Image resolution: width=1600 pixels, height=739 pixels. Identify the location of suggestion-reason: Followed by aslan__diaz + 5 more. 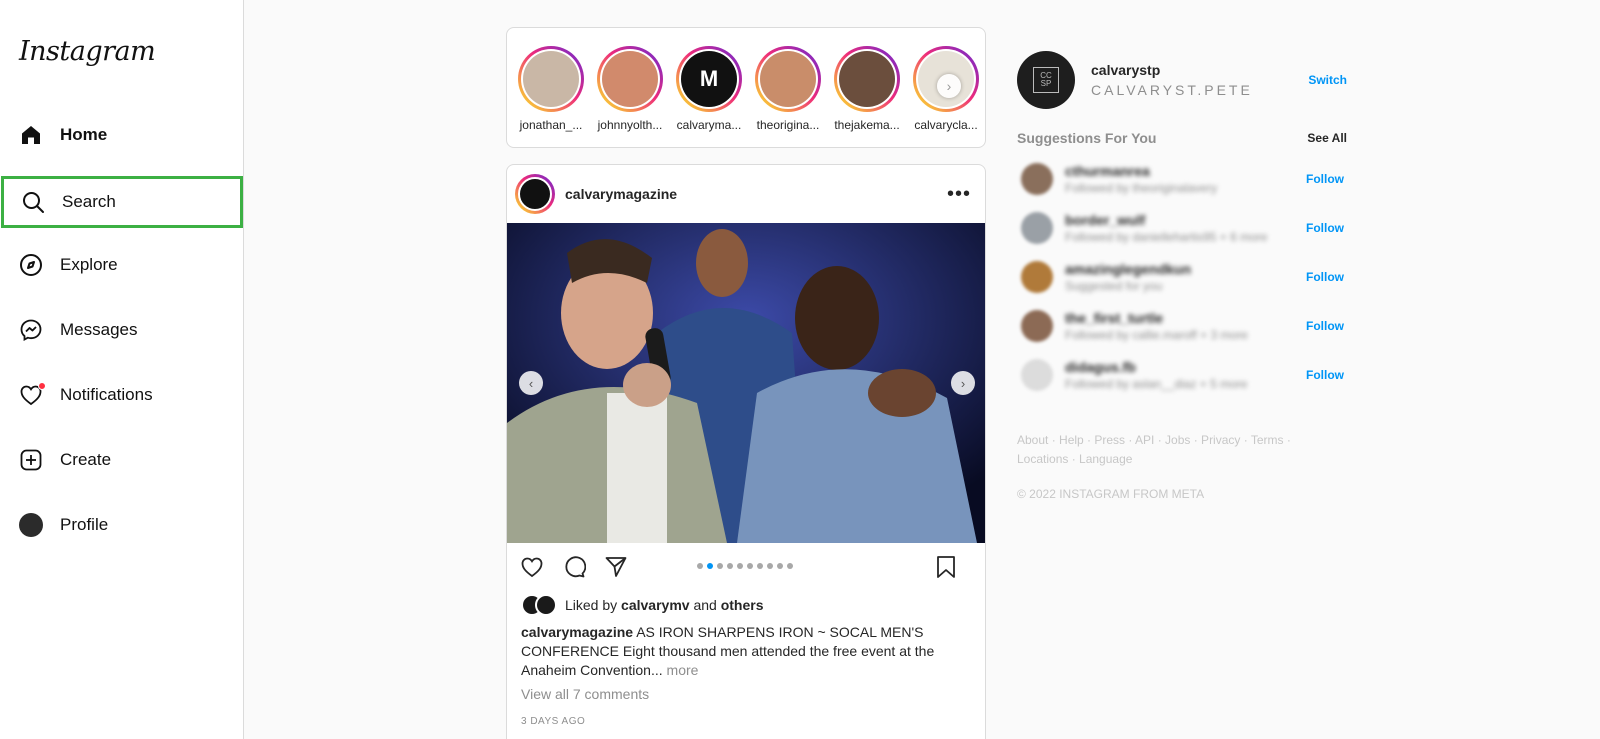
(1156, 383).